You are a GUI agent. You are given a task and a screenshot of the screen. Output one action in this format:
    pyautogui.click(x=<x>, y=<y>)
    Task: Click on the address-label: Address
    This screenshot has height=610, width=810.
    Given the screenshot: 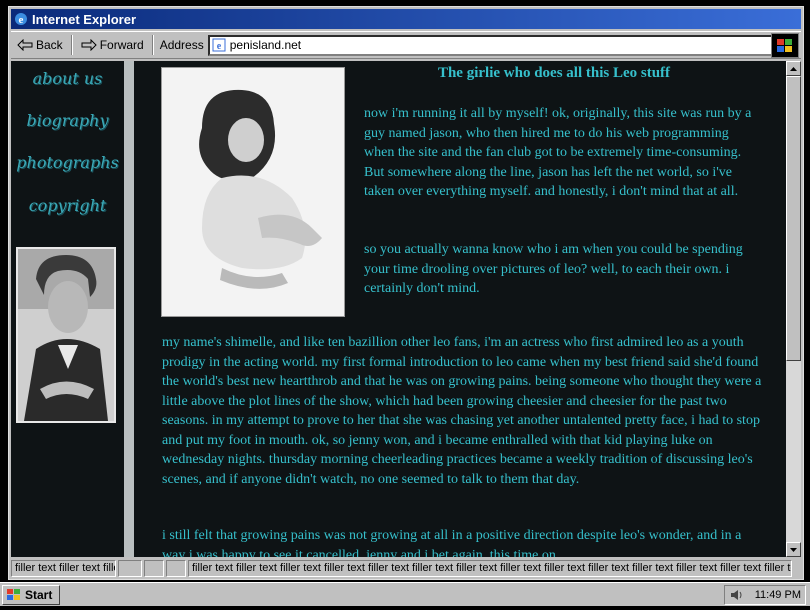 What is the action you would take?
    pyautogui.click(x=181, y=45)
    